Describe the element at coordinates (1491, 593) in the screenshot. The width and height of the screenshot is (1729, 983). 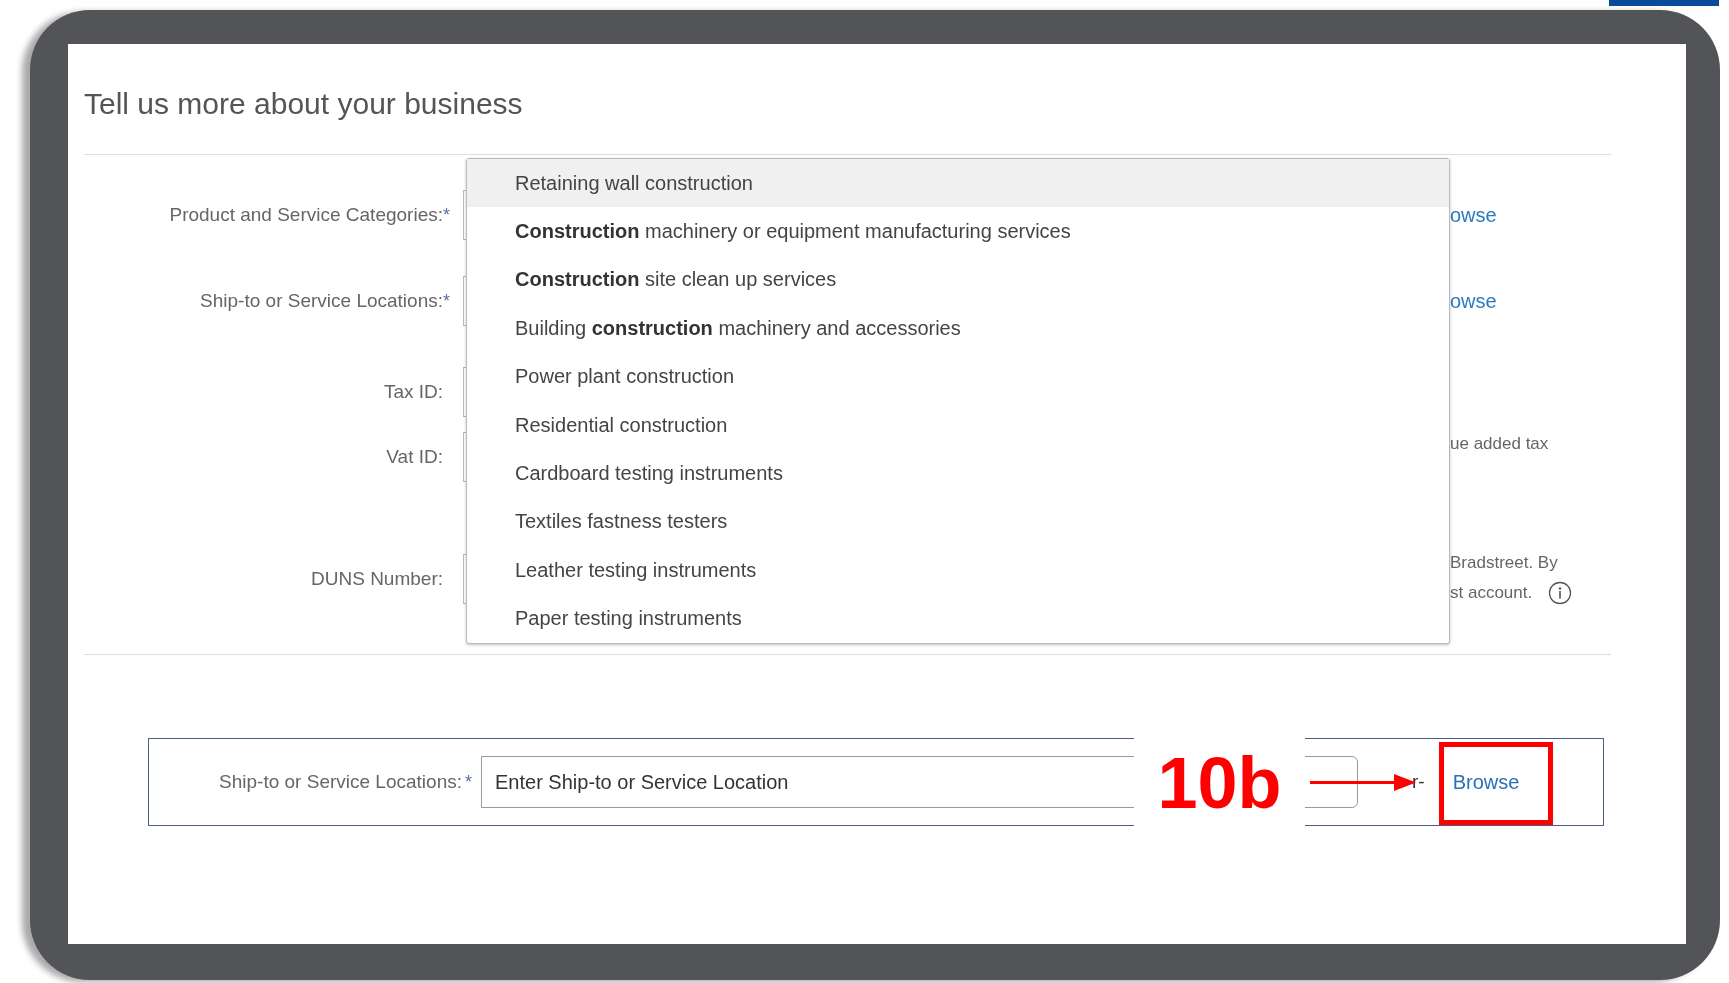
I see `hint-text: st account.` at that location.